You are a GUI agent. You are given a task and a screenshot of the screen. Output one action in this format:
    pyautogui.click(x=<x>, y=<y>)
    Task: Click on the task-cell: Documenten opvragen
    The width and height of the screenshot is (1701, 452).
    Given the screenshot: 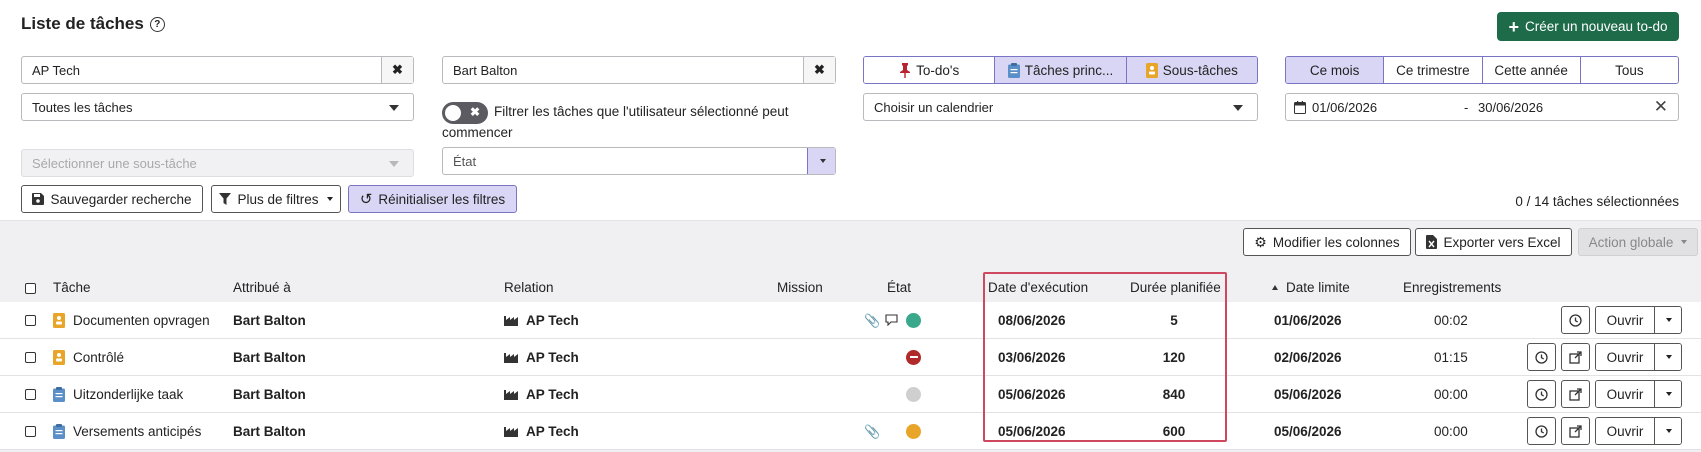 What is the action you would take?
    pyautogui.click(x=131, y=320)
    